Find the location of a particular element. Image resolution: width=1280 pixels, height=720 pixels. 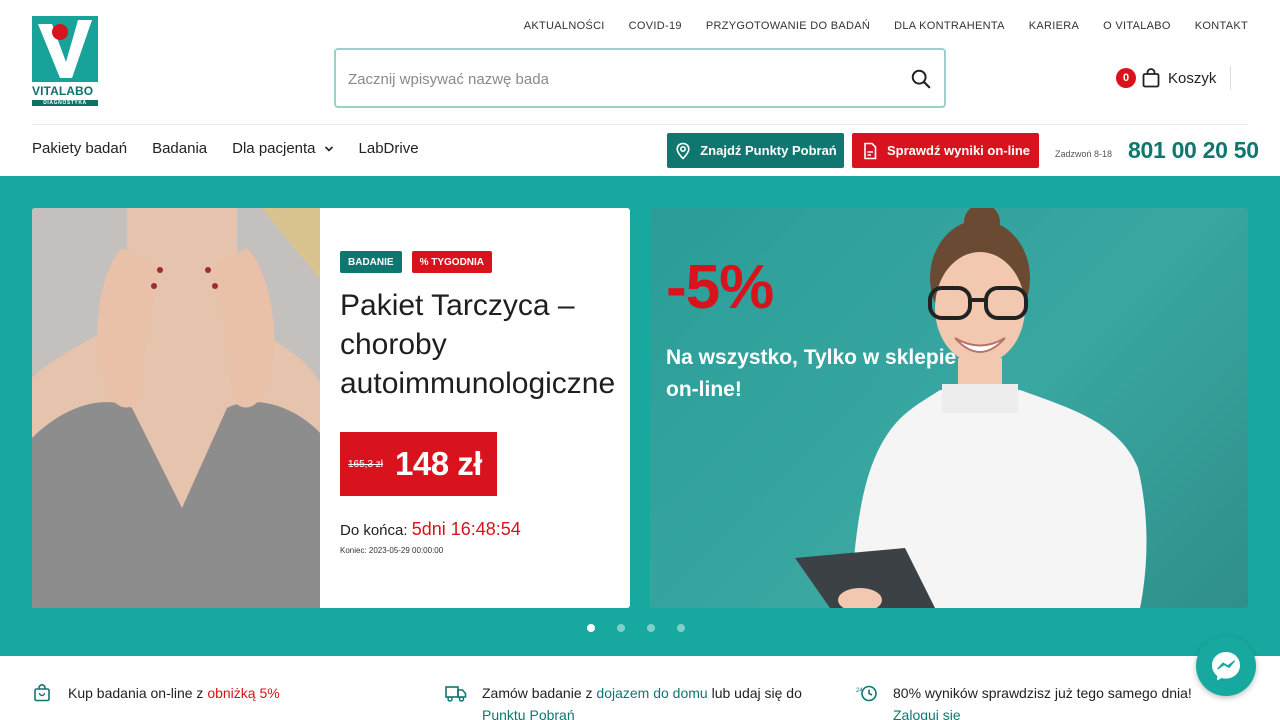

price-box: 165,3 zł 148 zł is located at coordinates (418, 464).